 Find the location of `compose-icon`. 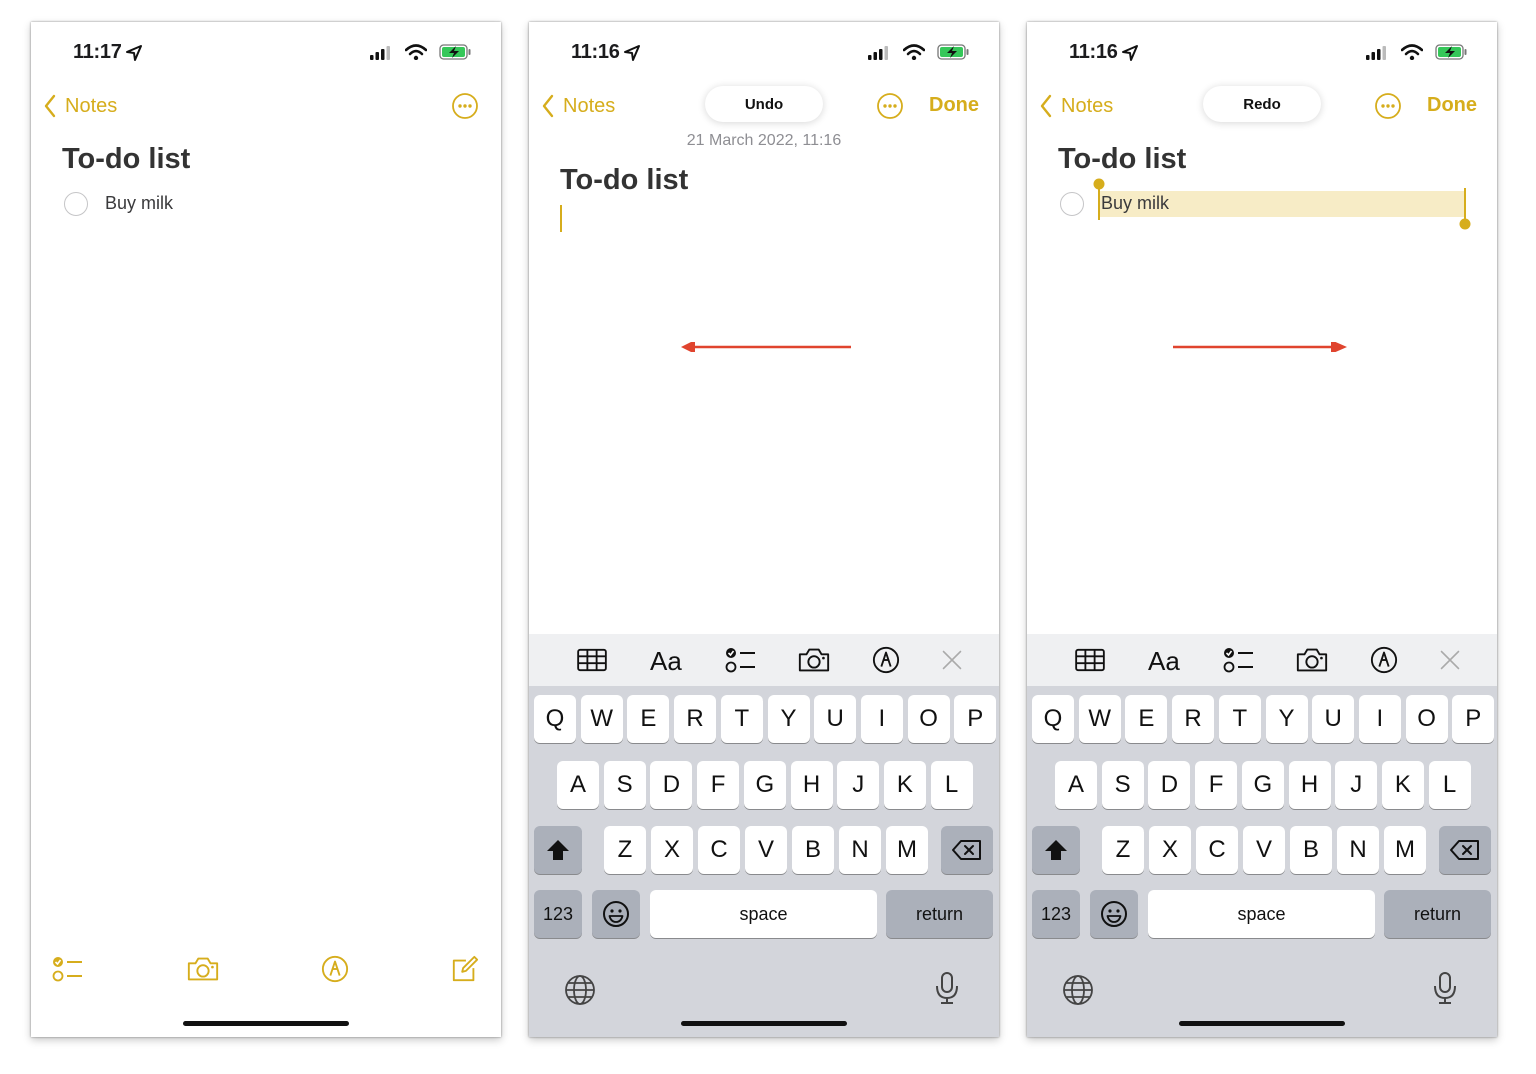

compose-icon is located at coordinates (465, 969).